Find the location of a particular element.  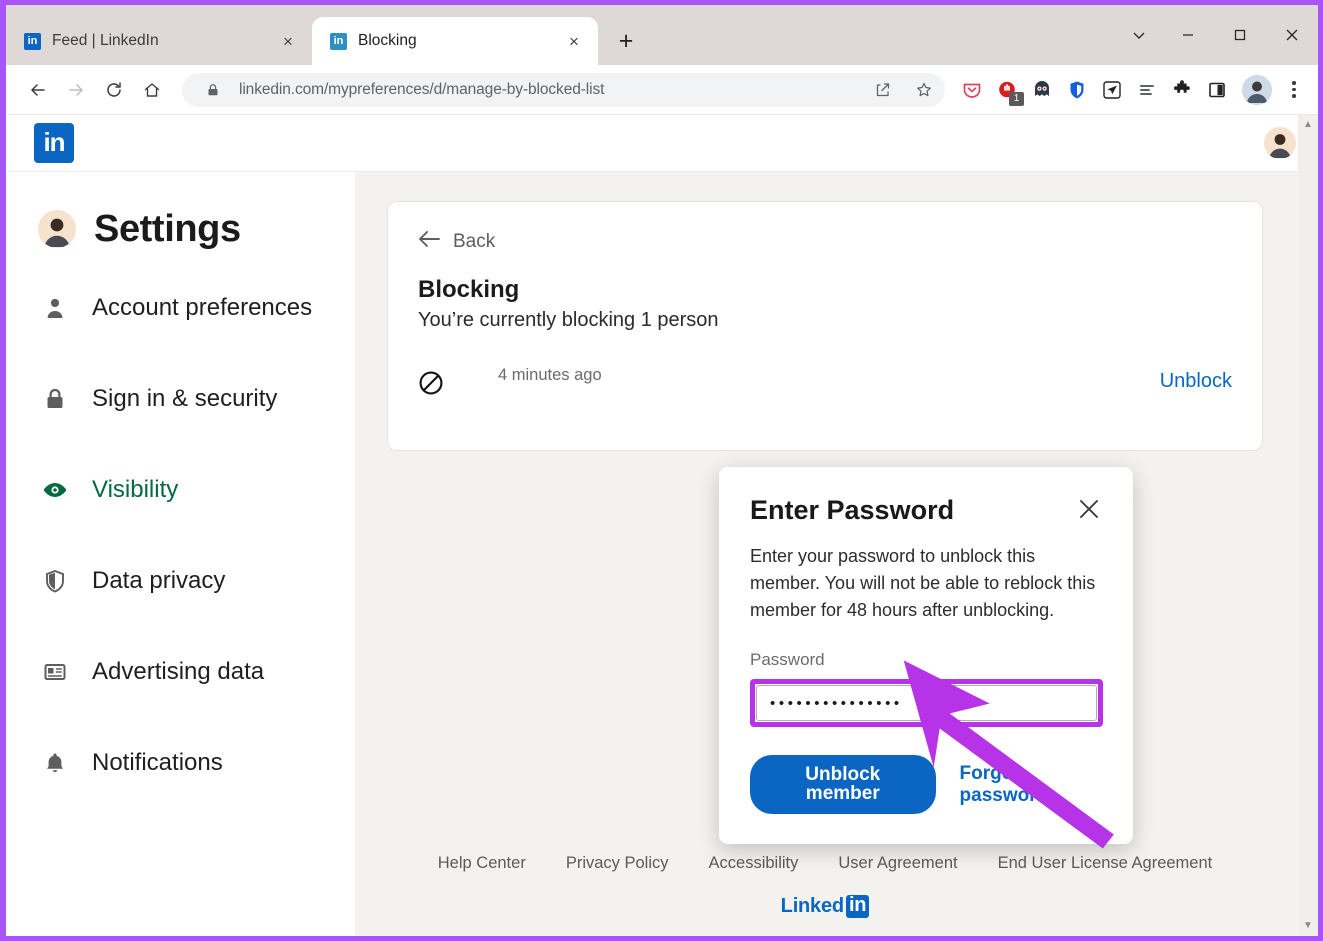

tab-title: Blocking is located at coordinates (387, 40).